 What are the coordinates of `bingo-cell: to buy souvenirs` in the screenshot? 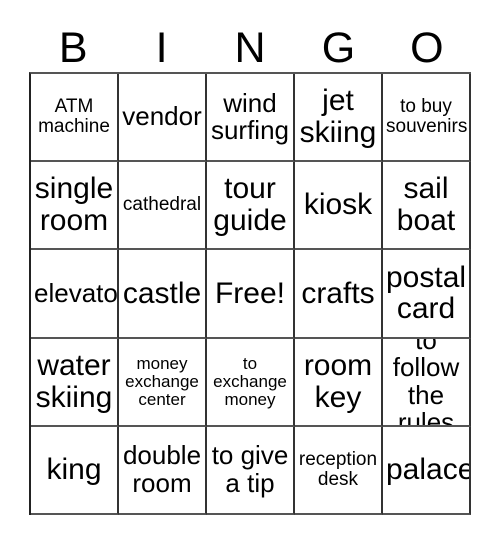 It's located at (427, 118).